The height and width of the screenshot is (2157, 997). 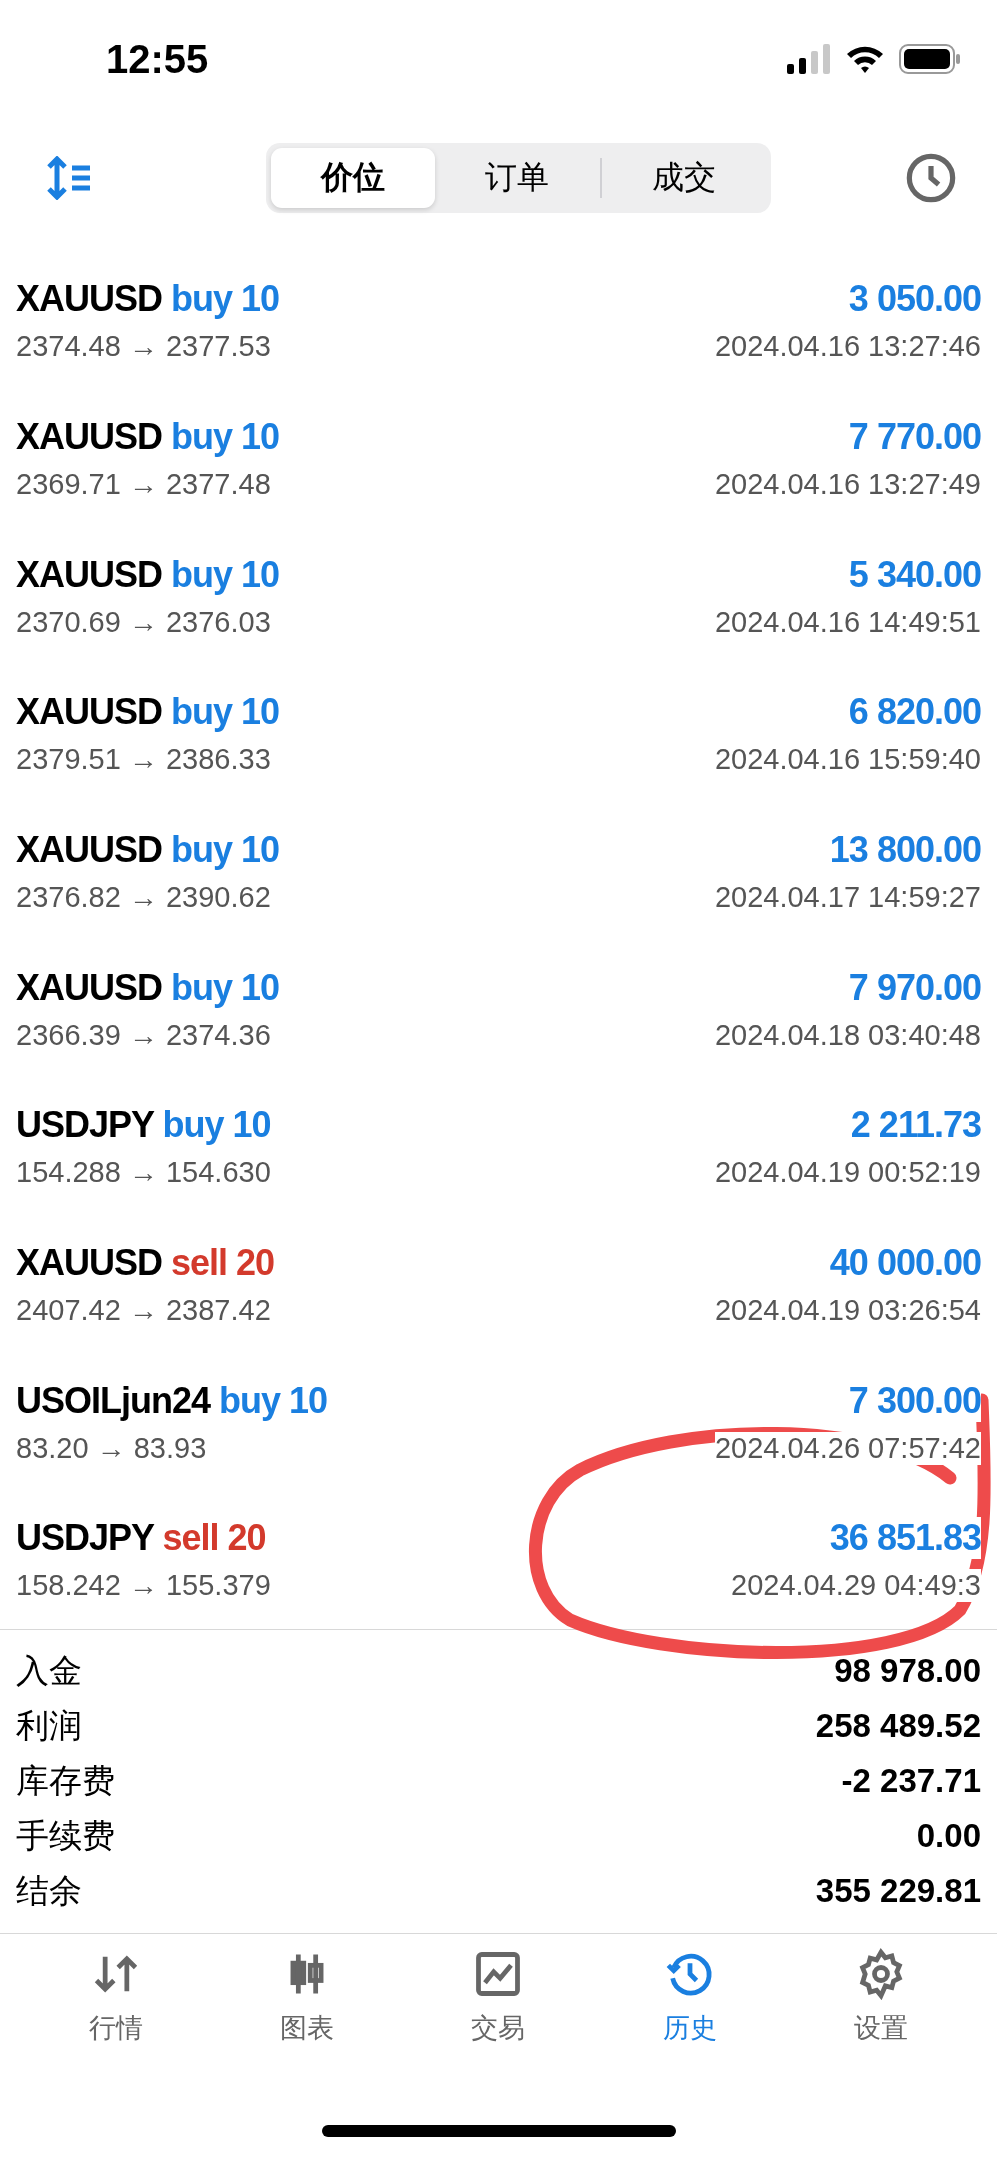 What do you see at coordinates (856, 1586) in the screenshot?
I see `deal-time: 2024.04.29 04:49:3` at bounding box center [856, 1586].